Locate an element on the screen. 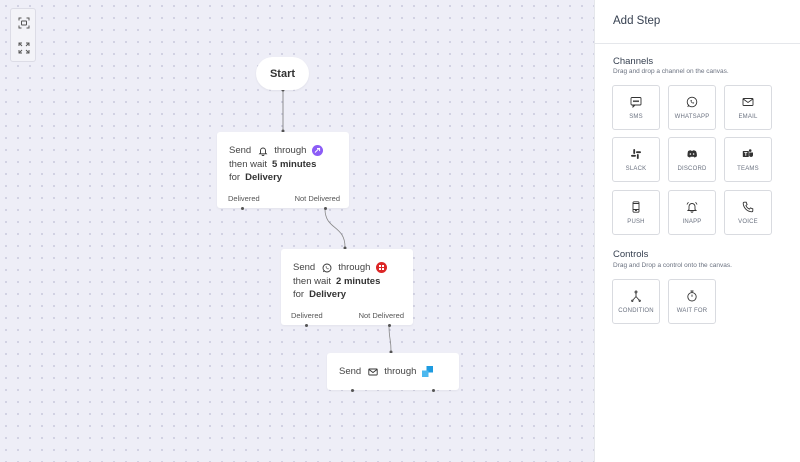 The height and width of the screenshot is (462, 800). teams-icon is located at coordinates (748, 153).